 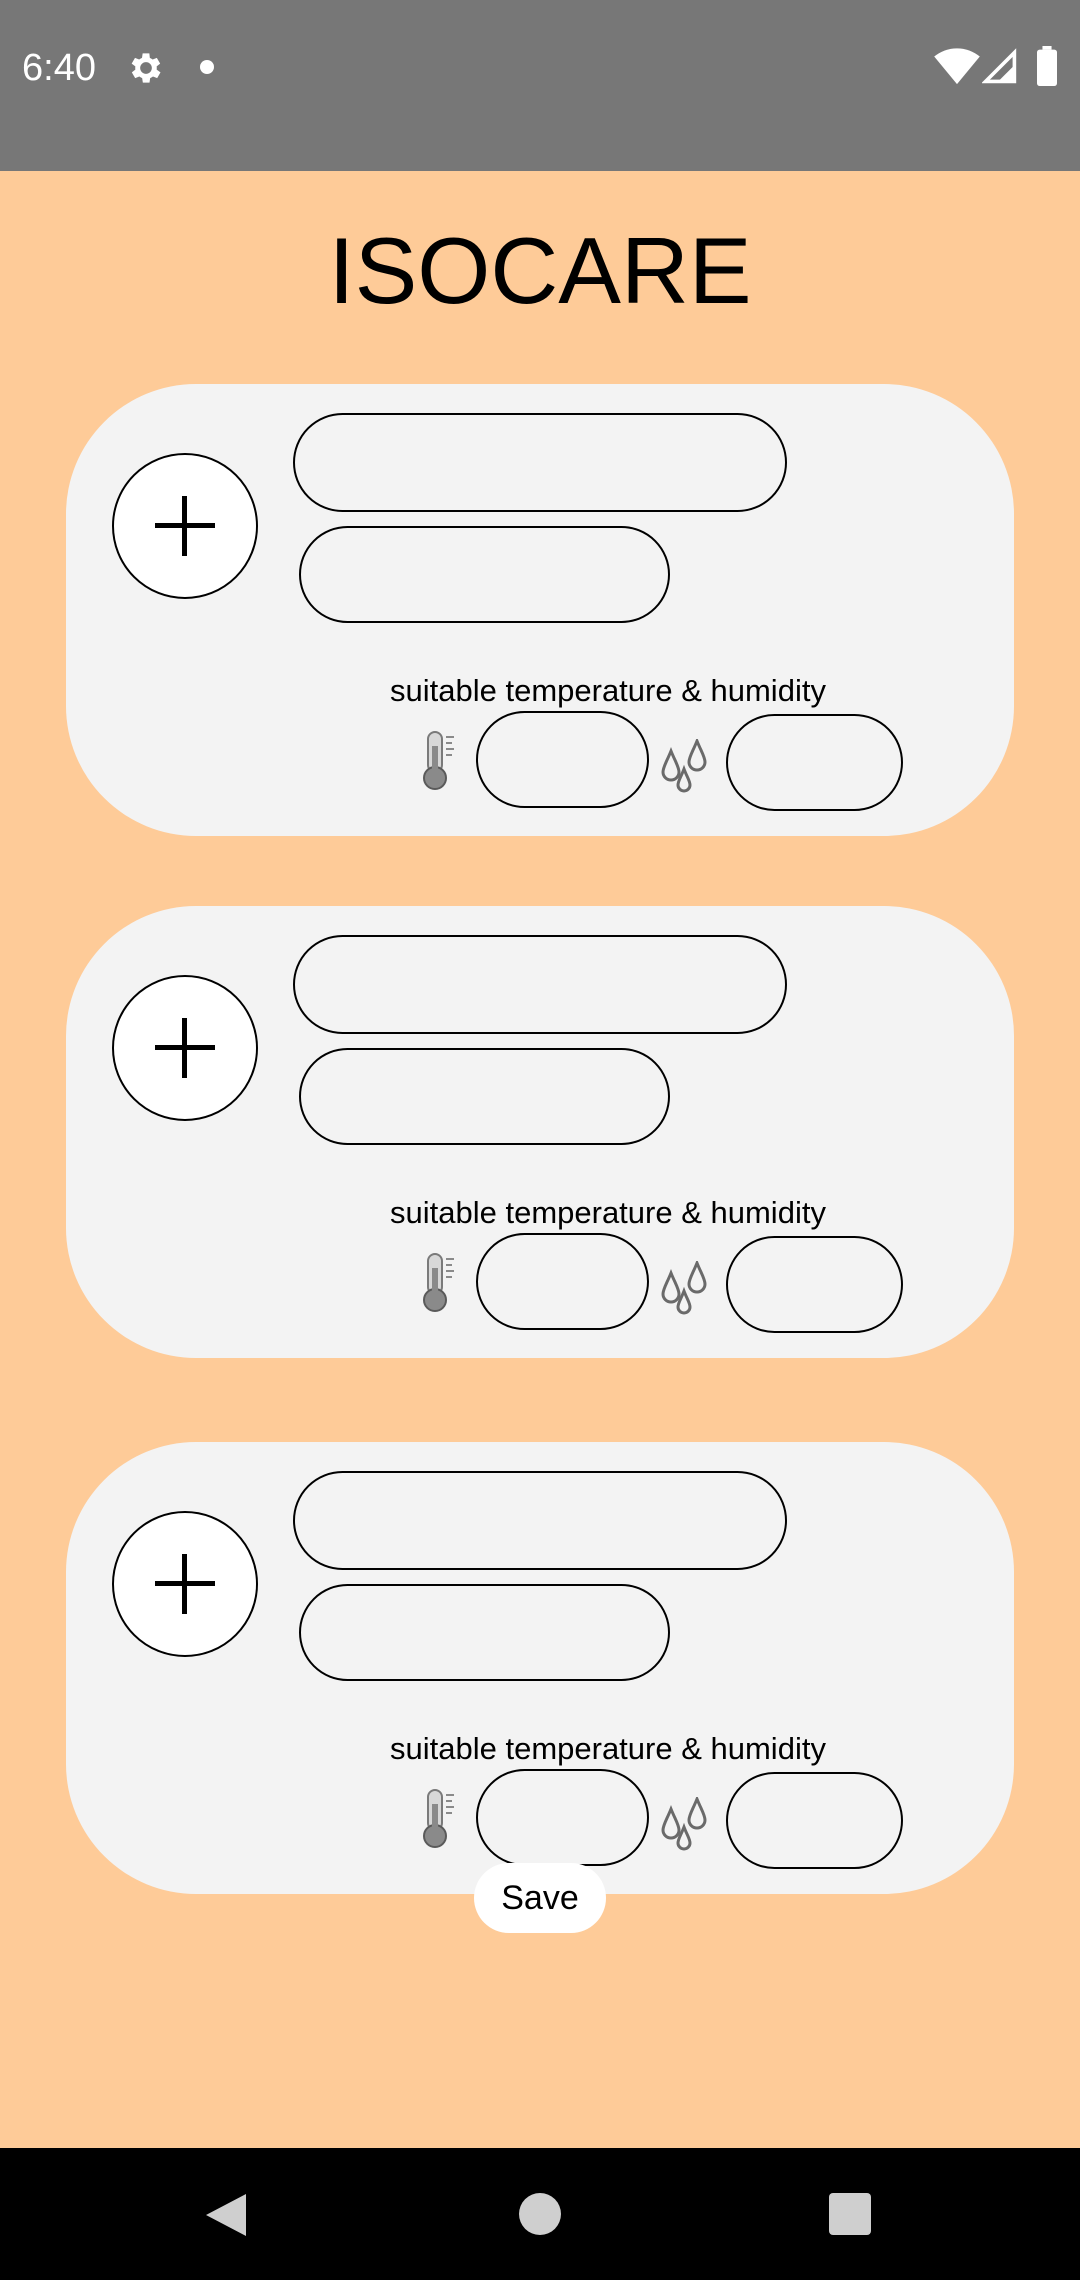 I want to click on status-time: 6:40, so click(x=59, y=68).